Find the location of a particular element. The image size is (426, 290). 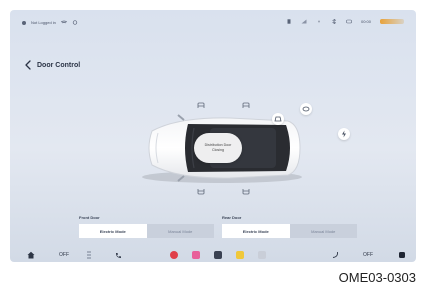

rear-door-group: Rear Door Electric Mode Manual Mode is located at coordinates (289, 226).